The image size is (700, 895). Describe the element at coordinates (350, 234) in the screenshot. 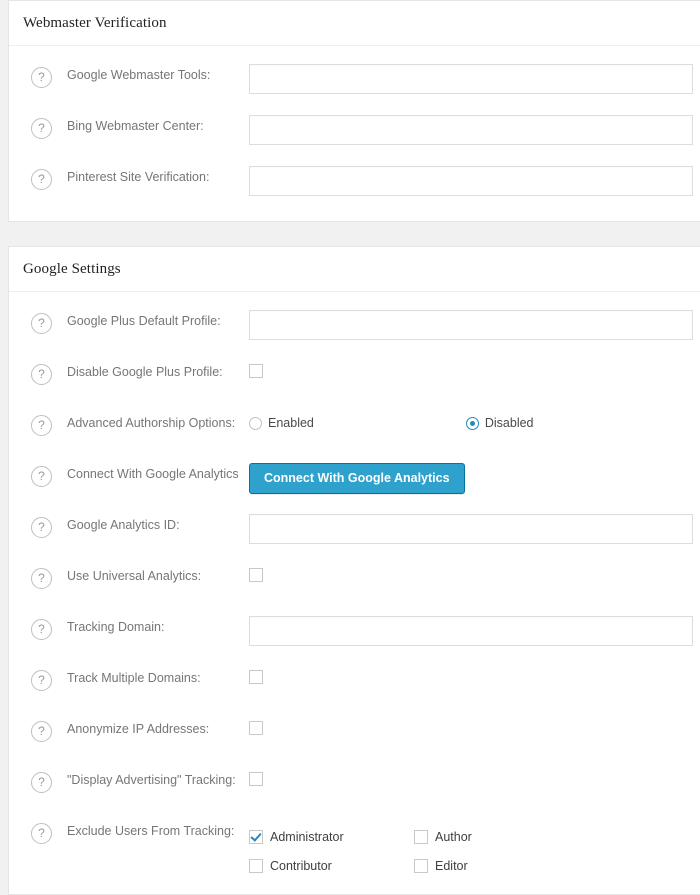

I see `section-spacer` at that location.